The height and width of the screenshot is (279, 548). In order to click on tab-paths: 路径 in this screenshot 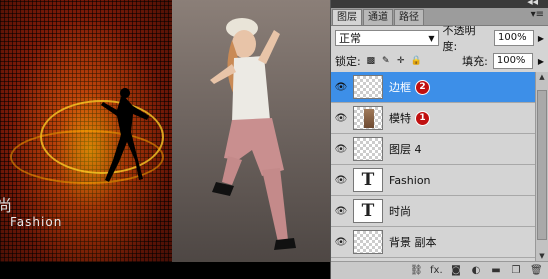, I will do `click(409, 17)`.